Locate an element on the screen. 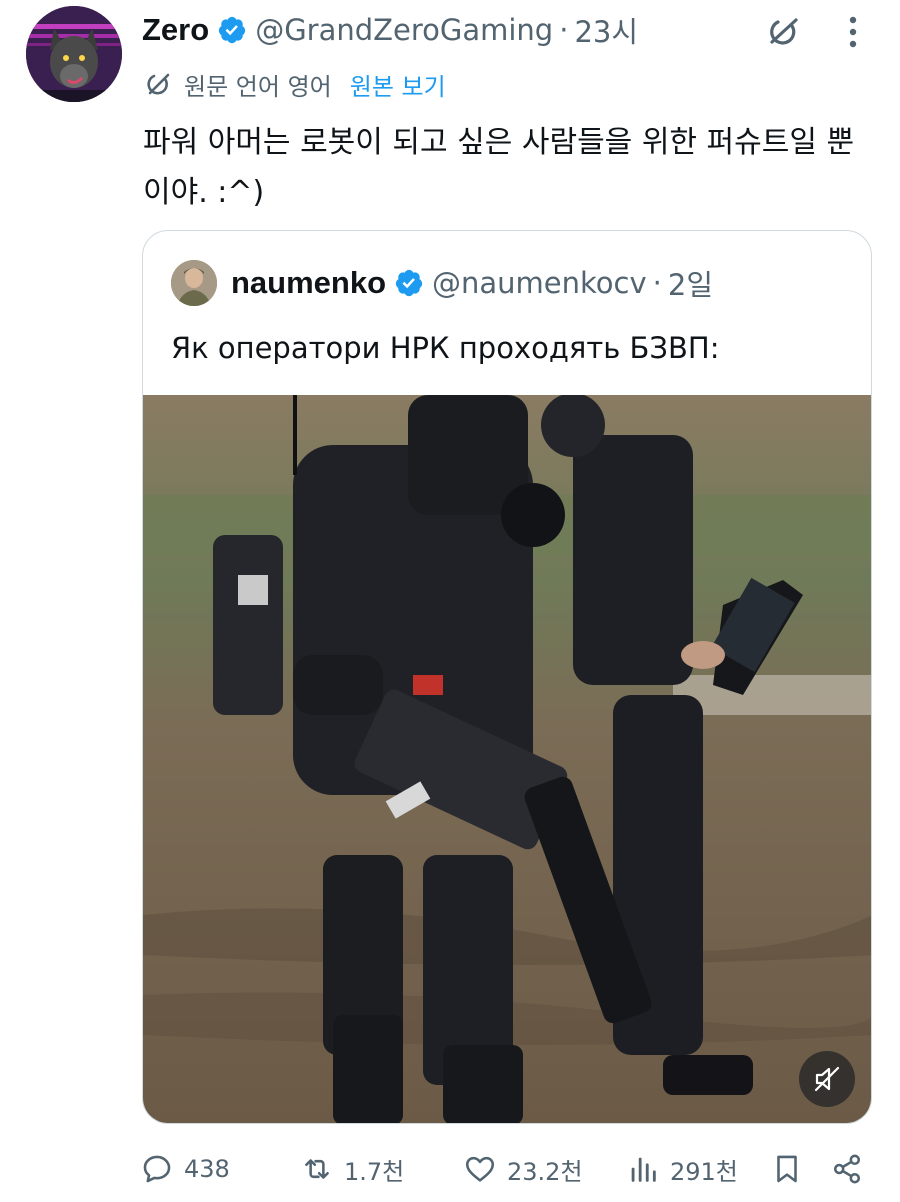 This screenshot has width=900, height=1202. grok-icon is located at coordinates (784, 32).